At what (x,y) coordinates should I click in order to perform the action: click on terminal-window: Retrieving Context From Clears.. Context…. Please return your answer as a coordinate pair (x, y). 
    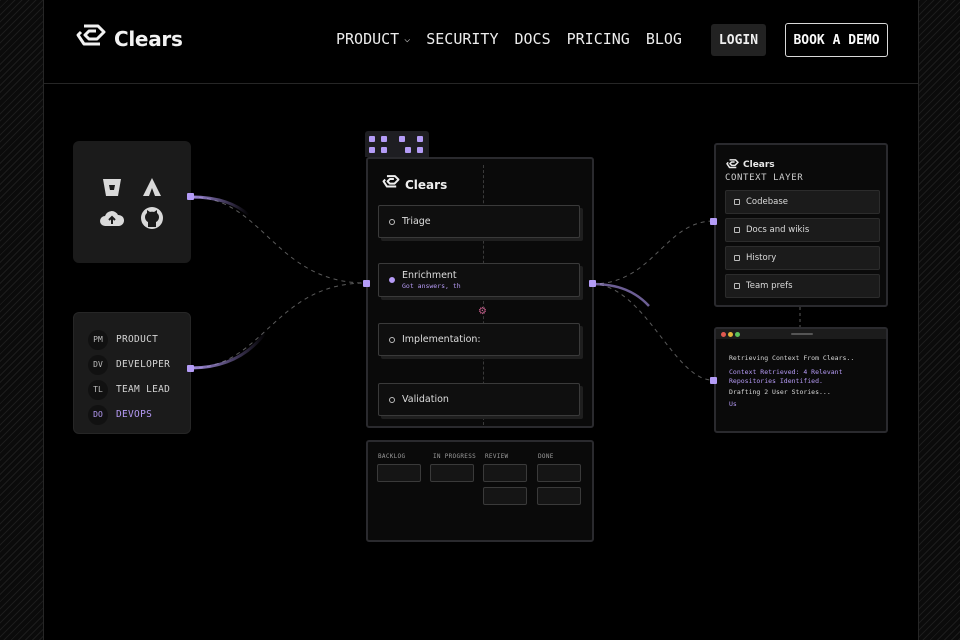
    Looking at the image, I should click on (801, 380).